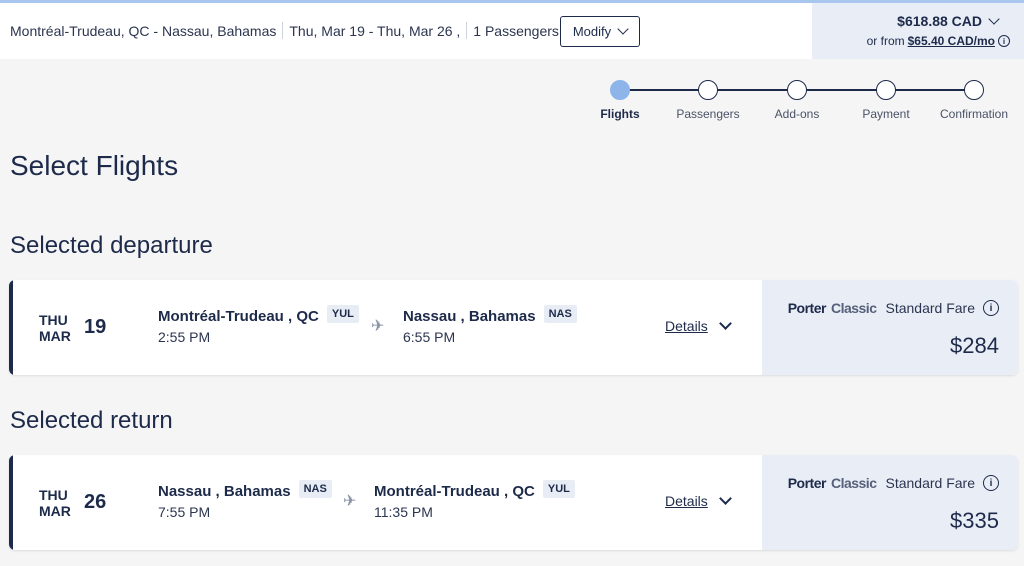 Image resolution: width=1024 pixels, height=566 pixels. I want to click on or-from-label: or from, so click(885, 41).